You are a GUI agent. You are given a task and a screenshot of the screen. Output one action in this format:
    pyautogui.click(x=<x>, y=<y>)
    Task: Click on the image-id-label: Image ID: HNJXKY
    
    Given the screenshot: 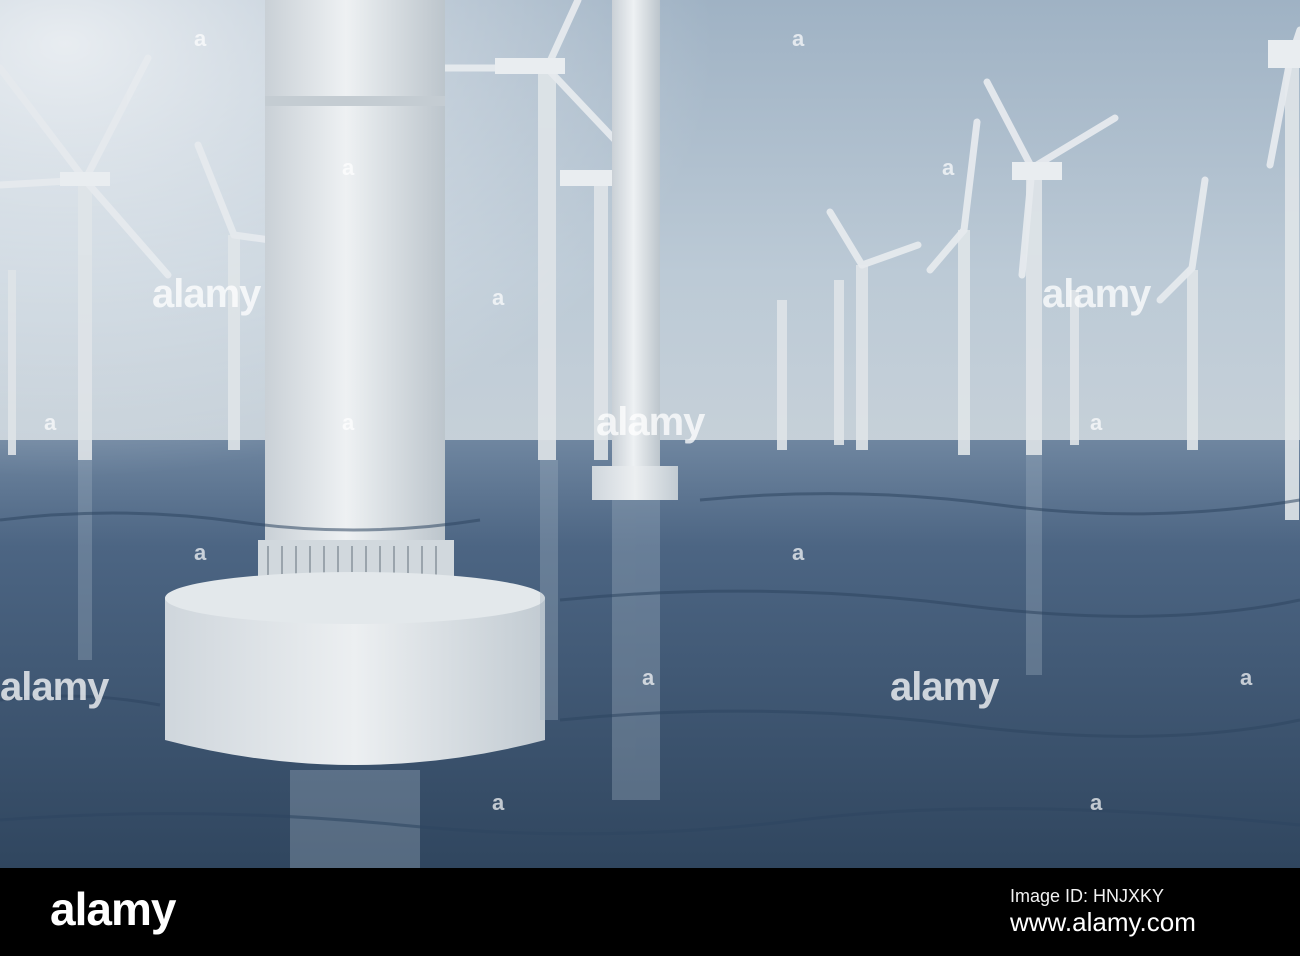 What is the action you would take?
    pyautogui.click(x=1087, y=896)
    